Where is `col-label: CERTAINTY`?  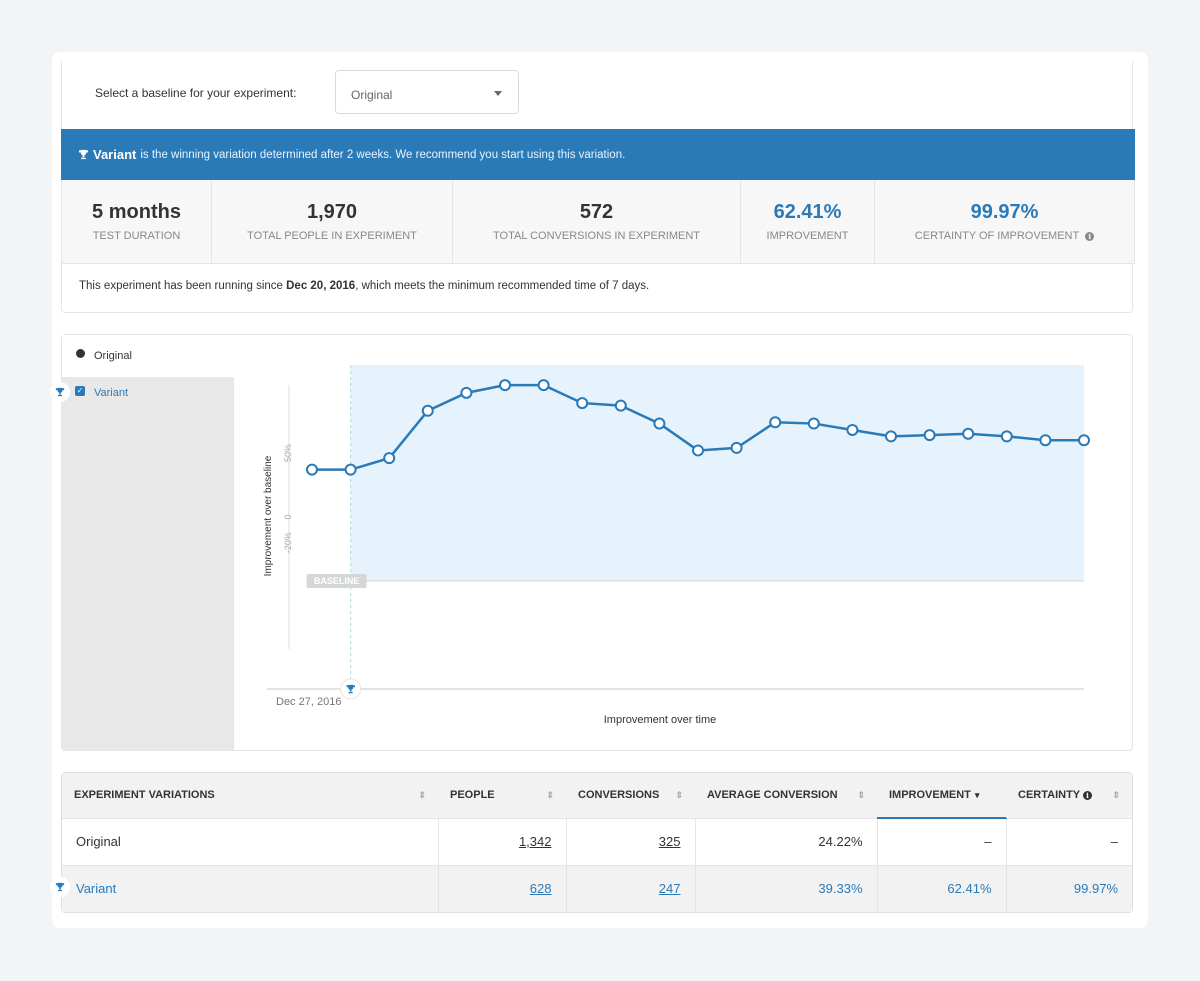
col-label: CERTAINTY is located at coordinates (1049, 795).